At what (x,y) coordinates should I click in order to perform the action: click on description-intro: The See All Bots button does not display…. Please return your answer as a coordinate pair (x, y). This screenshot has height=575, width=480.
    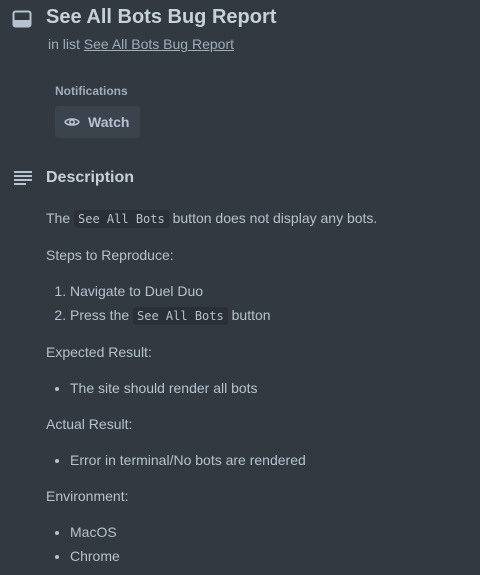
    Looking at the image, I should click on (256, 218).